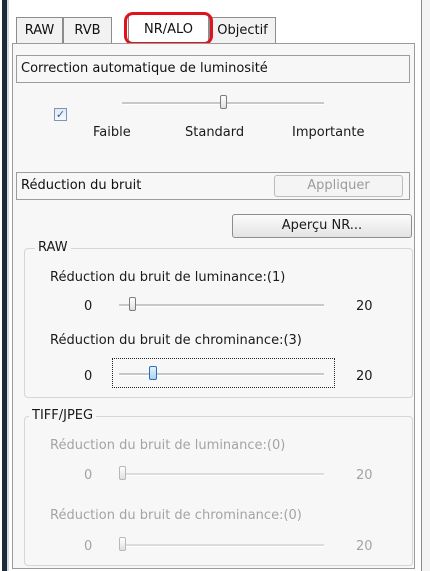 The image size is (430, 571). I want to click on raw-luminance-track, so click(221, 305).